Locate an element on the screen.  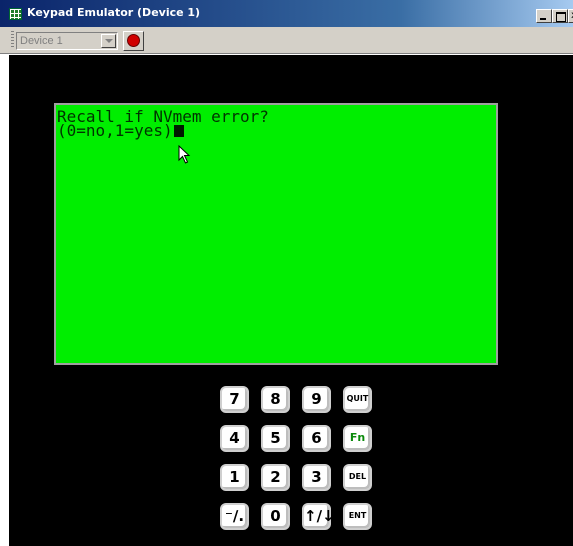
minimize-icon is located at coordinates (543, 19).